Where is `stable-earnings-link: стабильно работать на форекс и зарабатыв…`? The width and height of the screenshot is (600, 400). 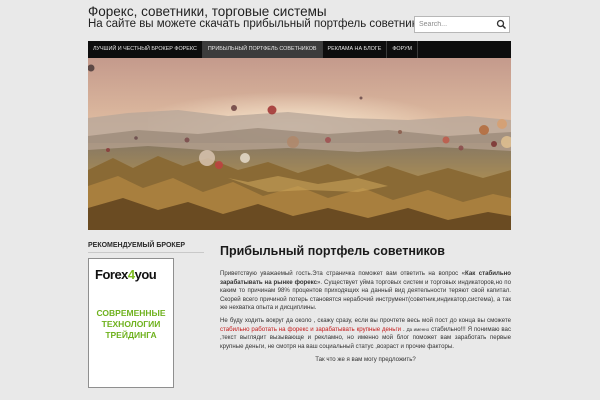
stable-earnings-link: стабильно работать на форекс и зарабатыв… is located at coordinates (310, 329).